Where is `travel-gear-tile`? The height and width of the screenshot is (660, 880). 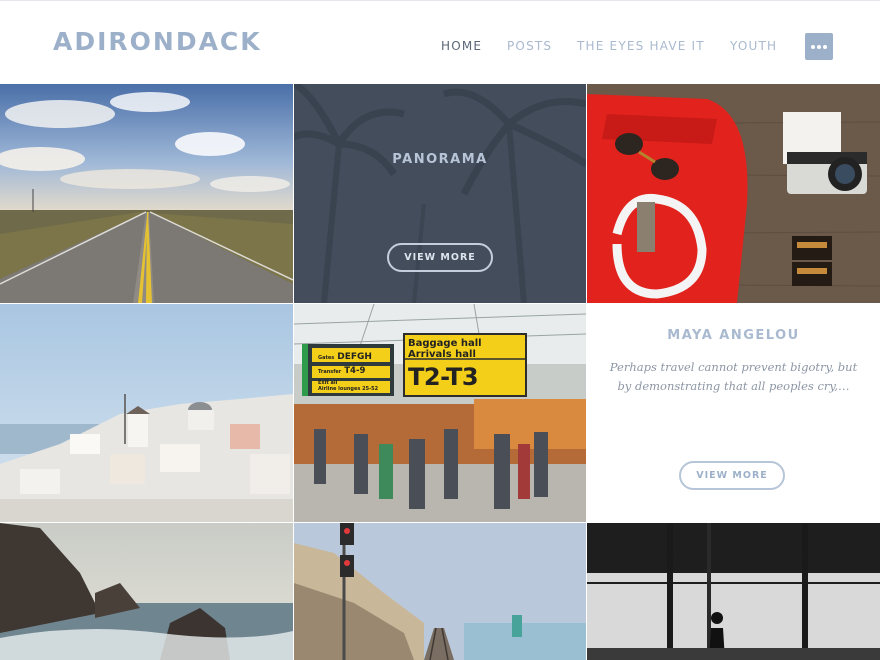
travel-gear-tile is located at coordinates (733, 193).